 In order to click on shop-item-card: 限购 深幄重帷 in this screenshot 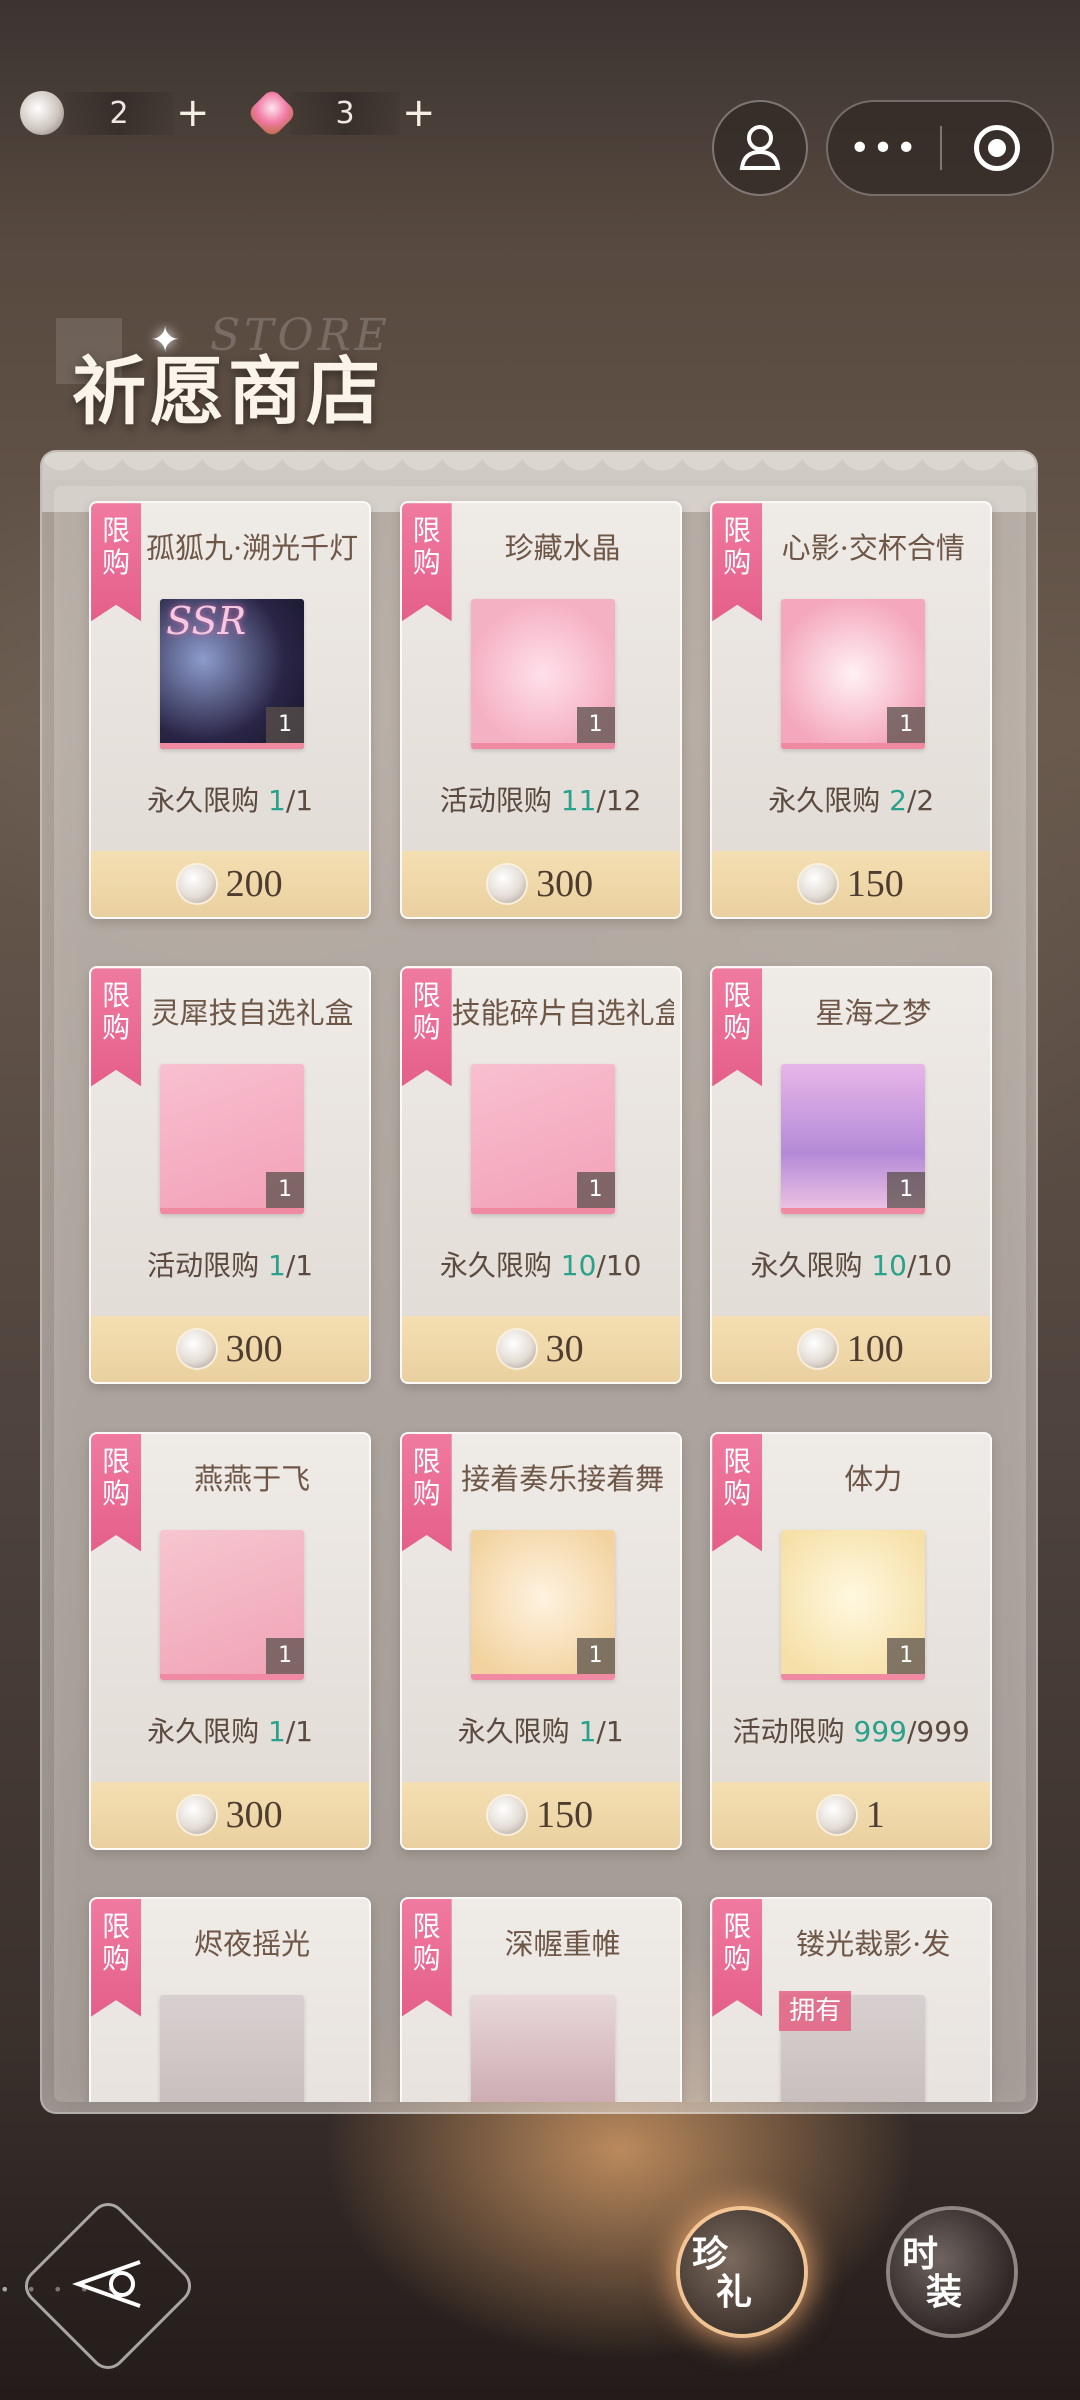, I will do `click(540, 1999)`.